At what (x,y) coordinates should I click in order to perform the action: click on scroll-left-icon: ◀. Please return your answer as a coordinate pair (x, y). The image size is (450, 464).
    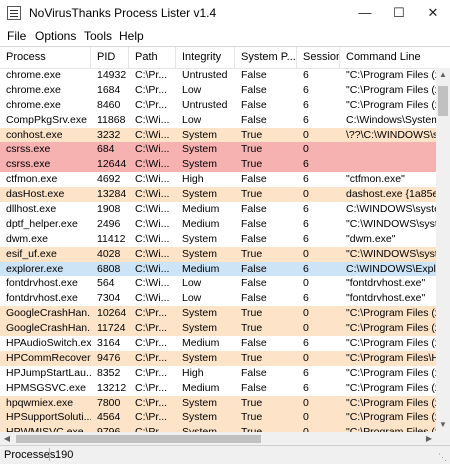
    Looking at the image, I should click on (7, 439).